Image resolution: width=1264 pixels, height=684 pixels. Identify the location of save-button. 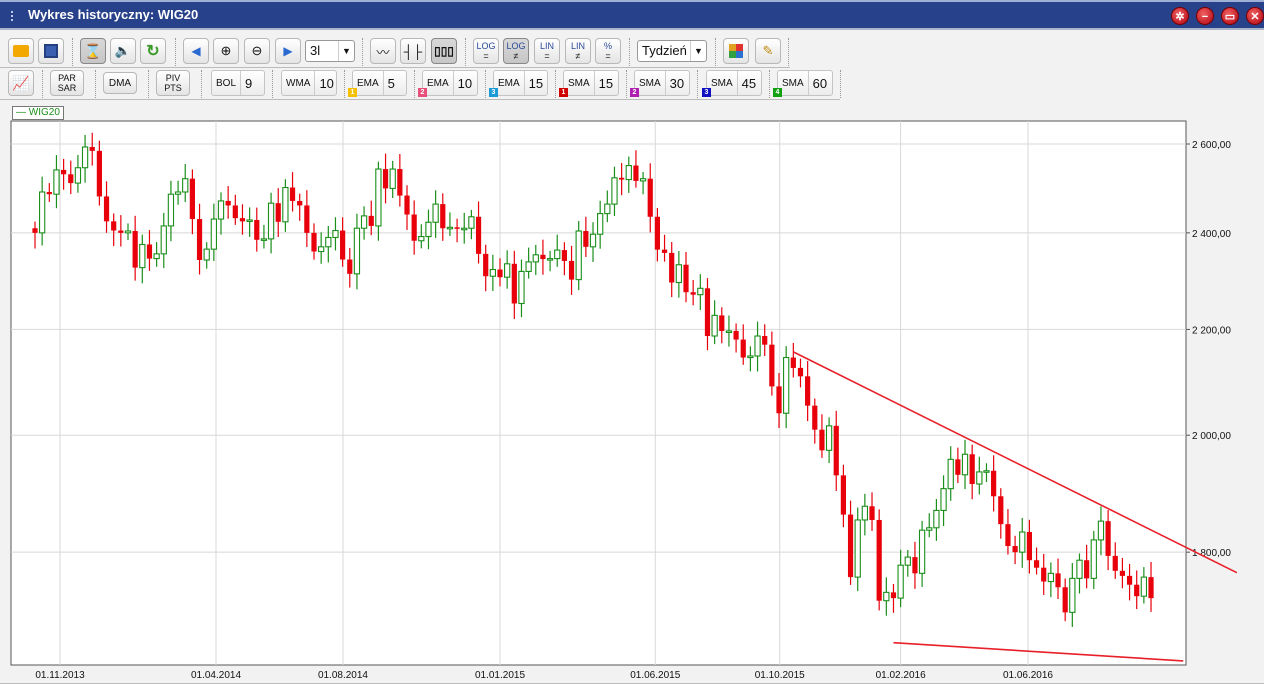
(51, 51).